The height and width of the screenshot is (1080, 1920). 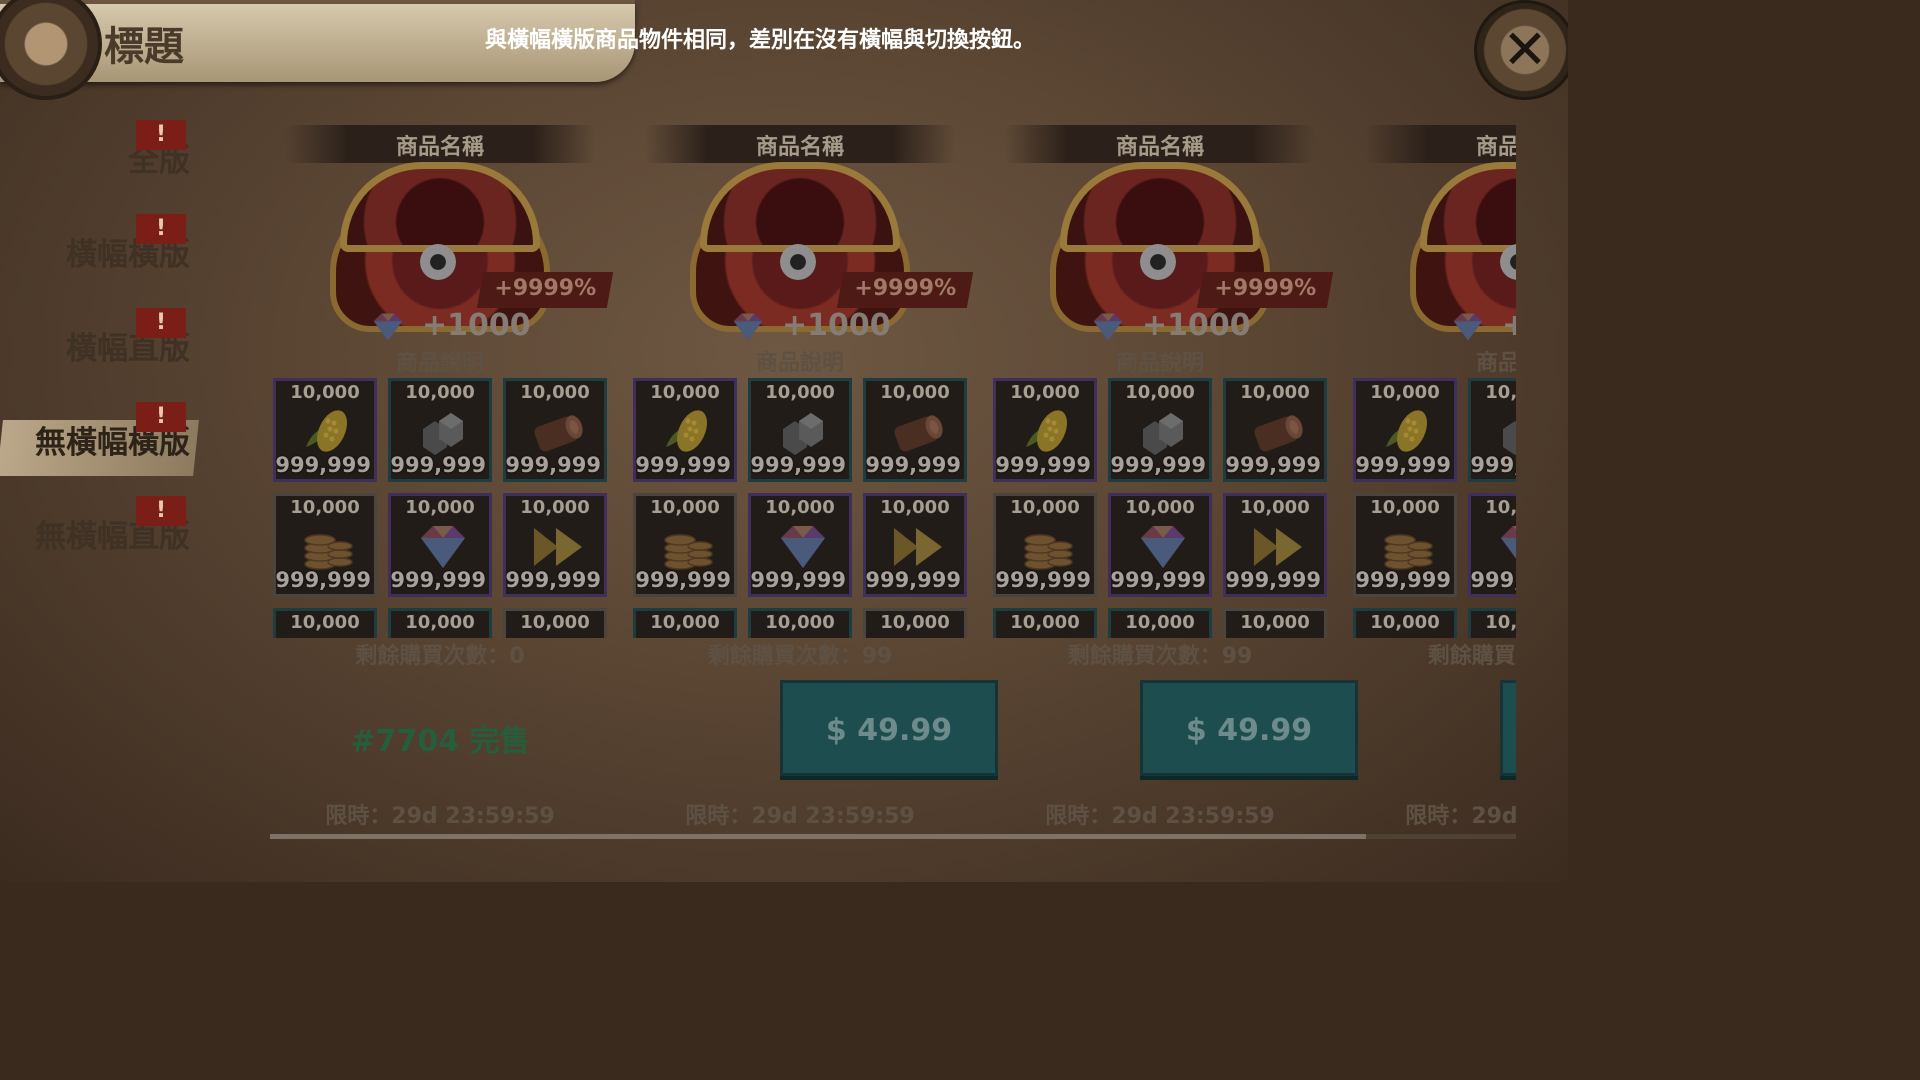 I want to click on compass-emblem-icon, so click(x=51, y=50).